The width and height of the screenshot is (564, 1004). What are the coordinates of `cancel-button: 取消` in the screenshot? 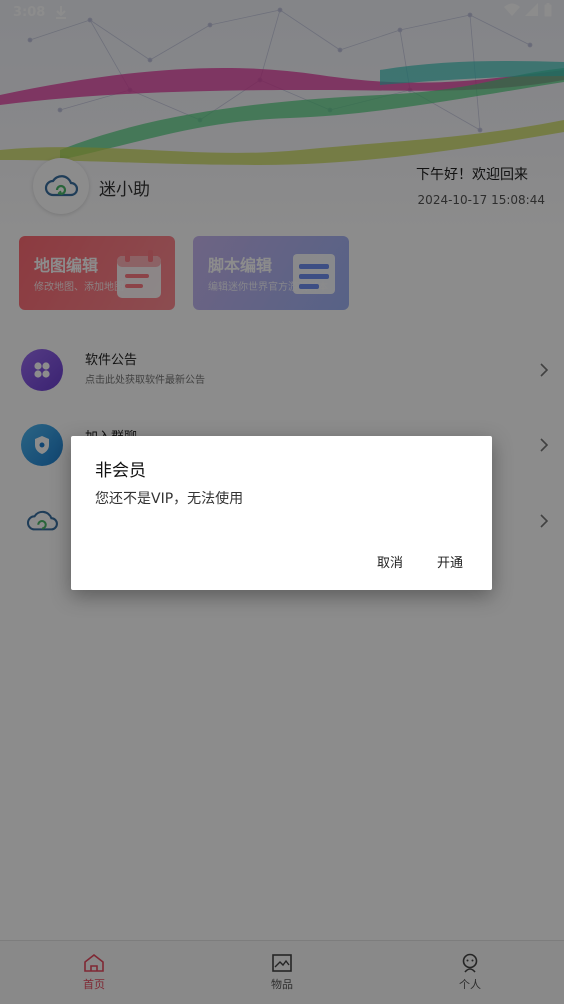 It's located at (390, 561).